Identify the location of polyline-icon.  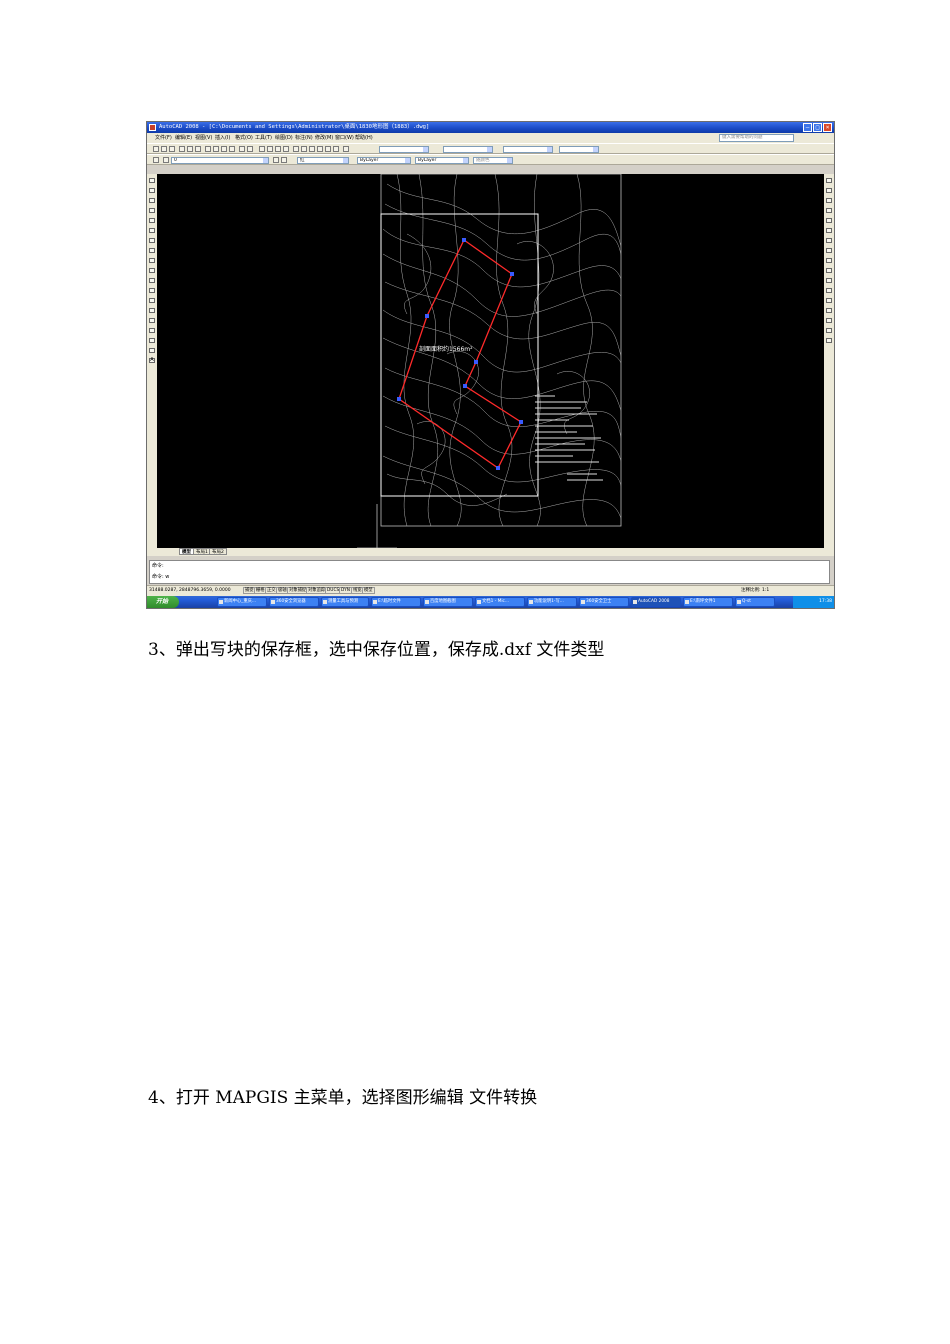
(152, 200).